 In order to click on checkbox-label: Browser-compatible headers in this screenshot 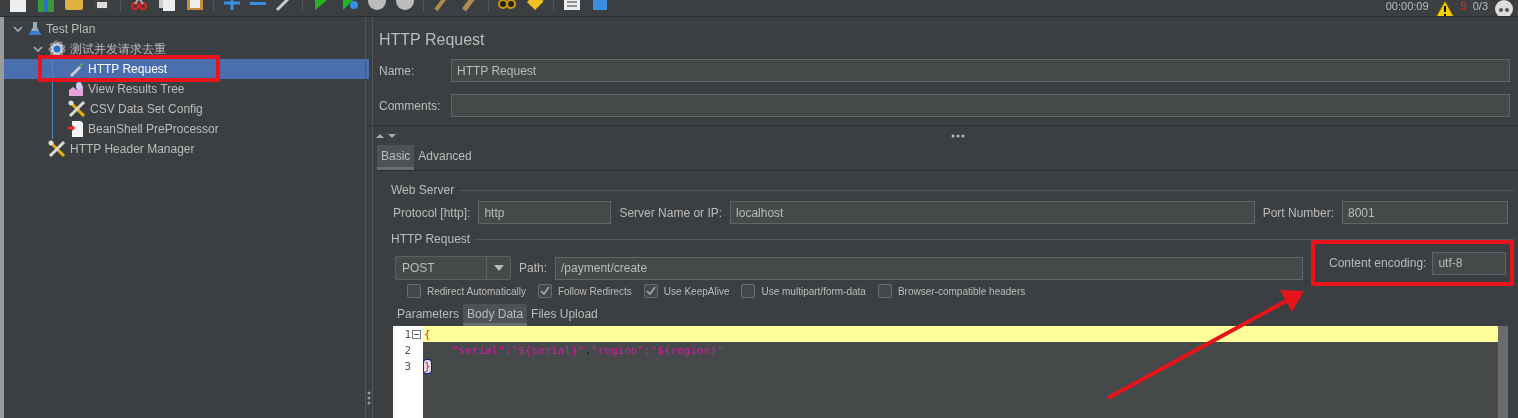, I will do `click(961, 291)`.